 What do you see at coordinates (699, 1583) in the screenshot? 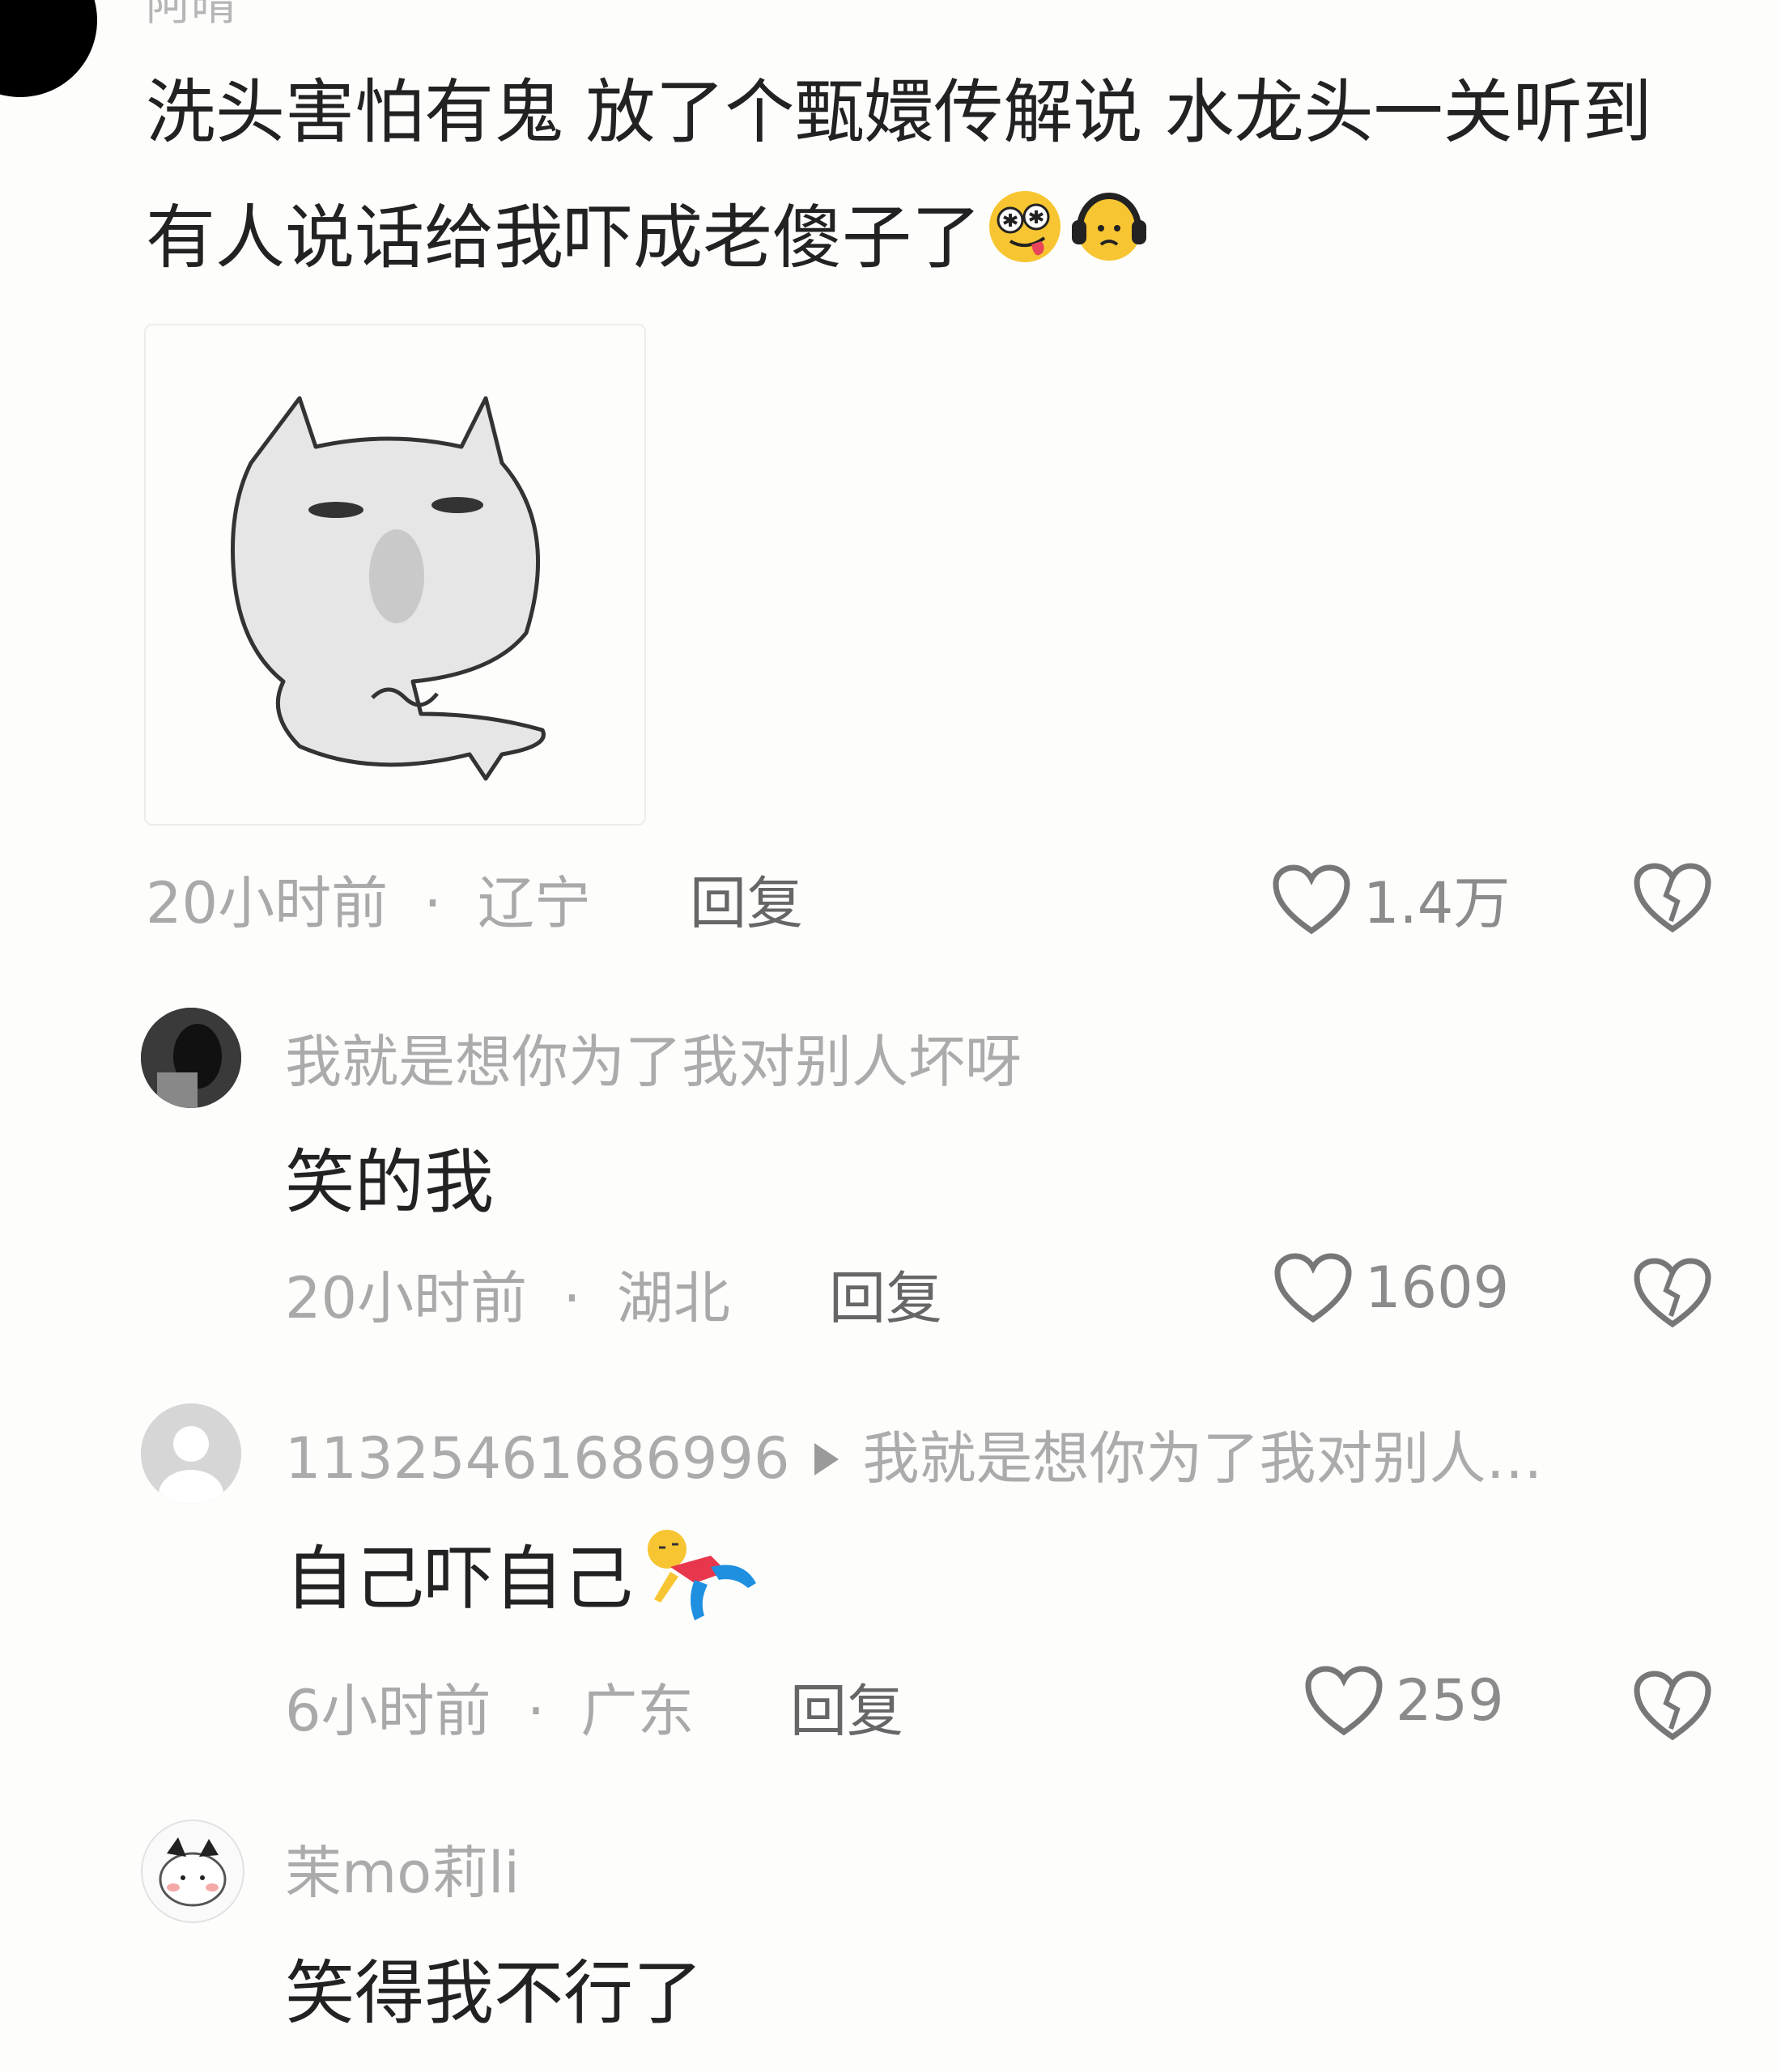
I see `falling-person-icon` at bounding box center [699, 1583].